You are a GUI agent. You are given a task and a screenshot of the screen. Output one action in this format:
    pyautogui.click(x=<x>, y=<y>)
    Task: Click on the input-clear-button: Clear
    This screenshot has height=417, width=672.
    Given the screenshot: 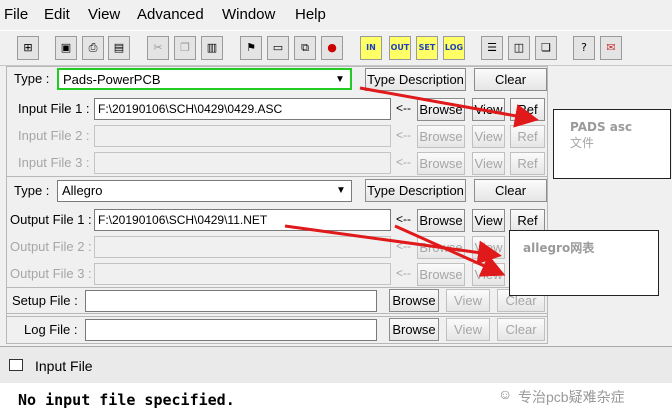 What is the action you would take?
    pyautogui.click(x=510, y=79)
    